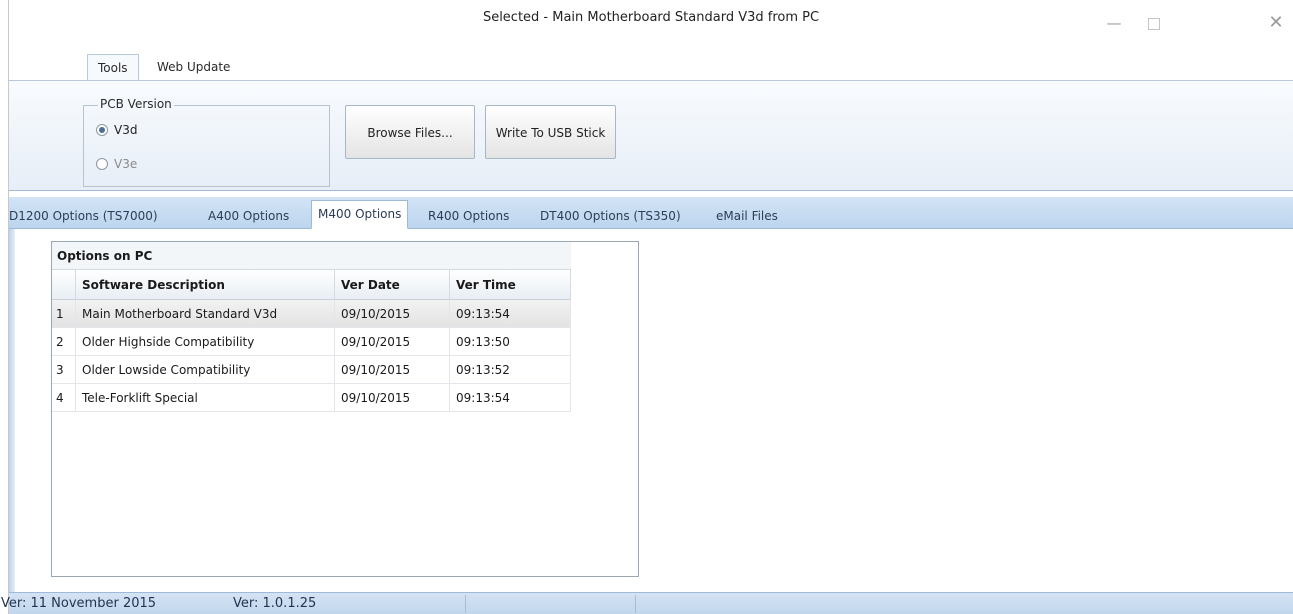 The height and width of the screenshot is (614, 1293). What do you see at coordinates (468, 216) in the screenshot?
I see `tab-r400-options: R400 Options` at bounding box center [468, 216].